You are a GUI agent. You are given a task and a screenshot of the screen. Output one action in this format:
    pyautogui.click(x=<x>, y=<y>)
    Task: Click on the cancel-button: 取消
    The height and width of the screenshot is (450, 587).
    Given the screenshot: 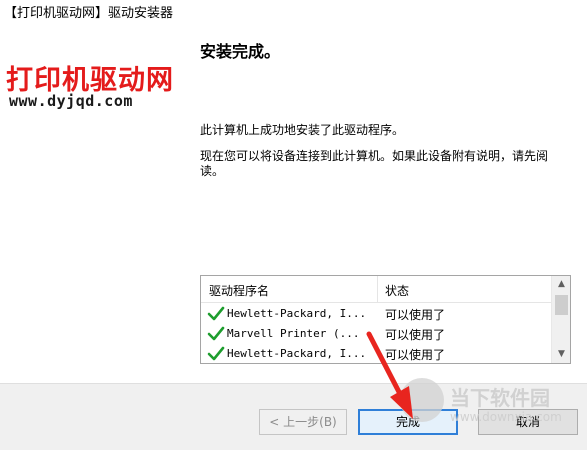 What is the action you would take?
    pyautogui.click(x=528, y=422)
    